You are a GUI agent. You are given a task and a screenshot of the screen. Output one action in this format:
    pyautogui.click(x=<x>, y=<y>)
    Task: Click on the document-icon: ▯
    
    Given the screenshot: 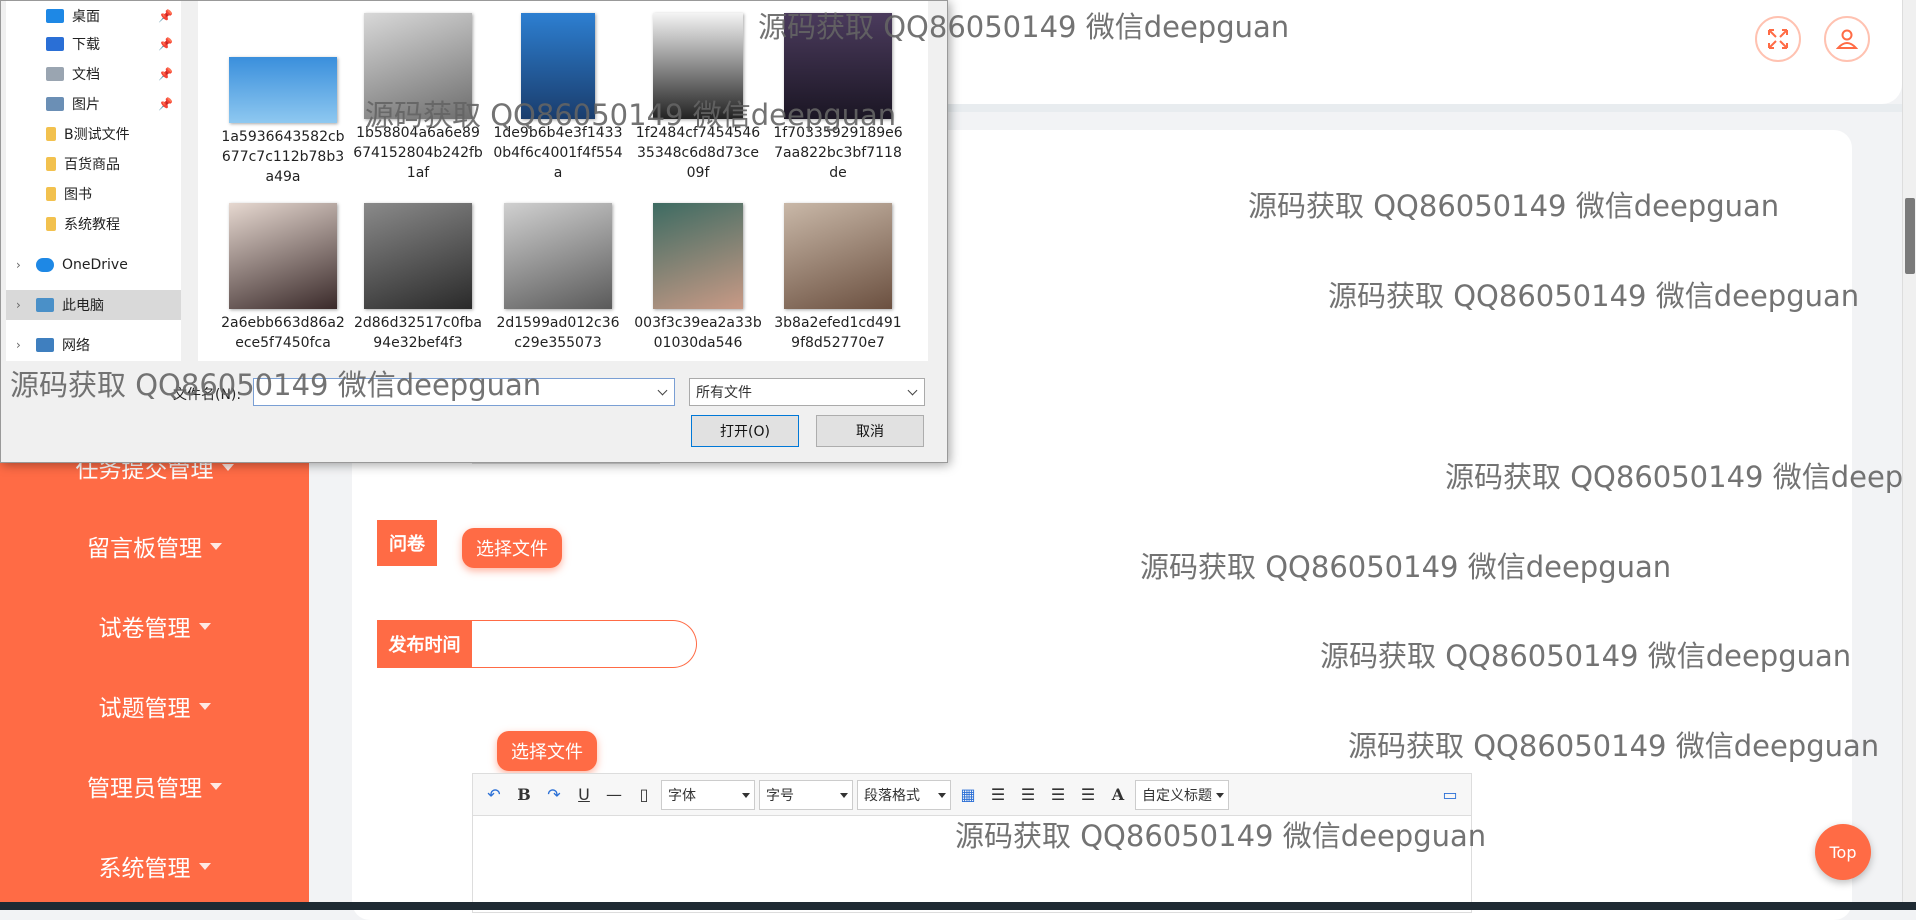 What is the action you would take?
    pyautogui.click(x=644, y=795)
    